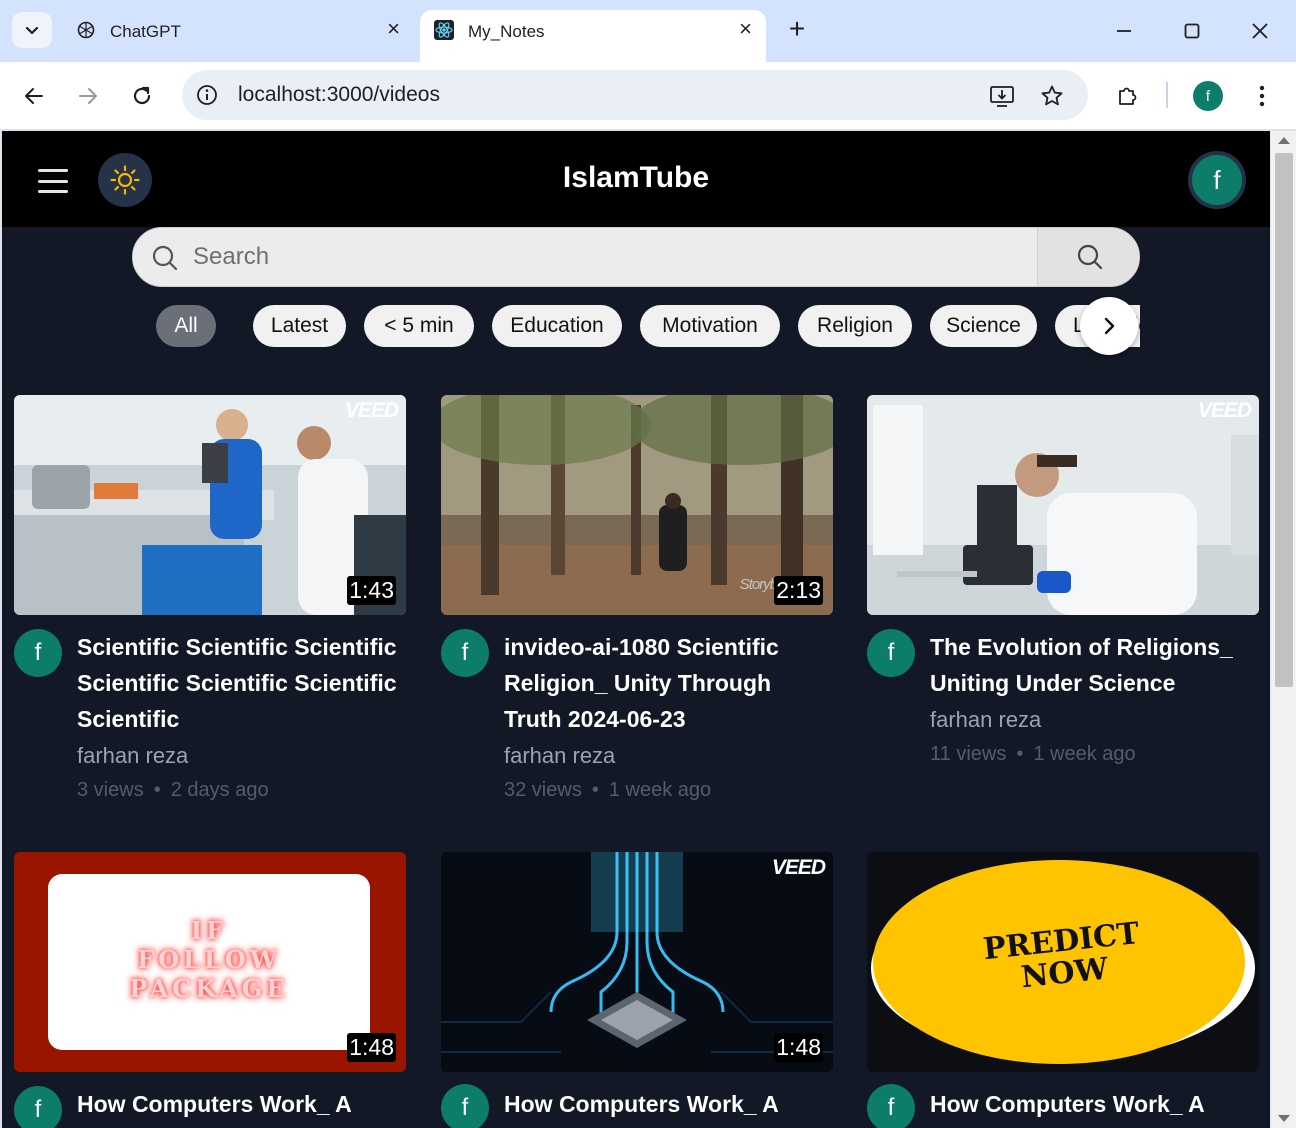 The width and height of the screenshot is (1296, 1128). I want to click on video-thumbnail: VEED, so click(1063, 505).